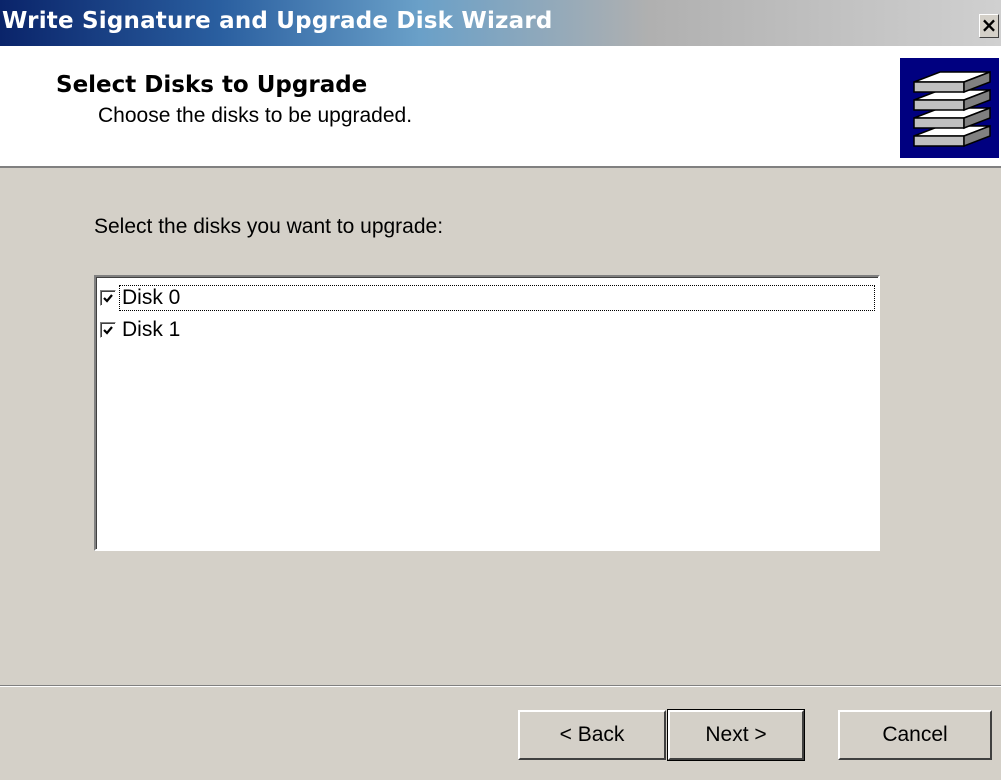  What do you see at coordinates (592, 735) in the screenshot?
I see `back-button: < Back` at bounding box center [592, 735].